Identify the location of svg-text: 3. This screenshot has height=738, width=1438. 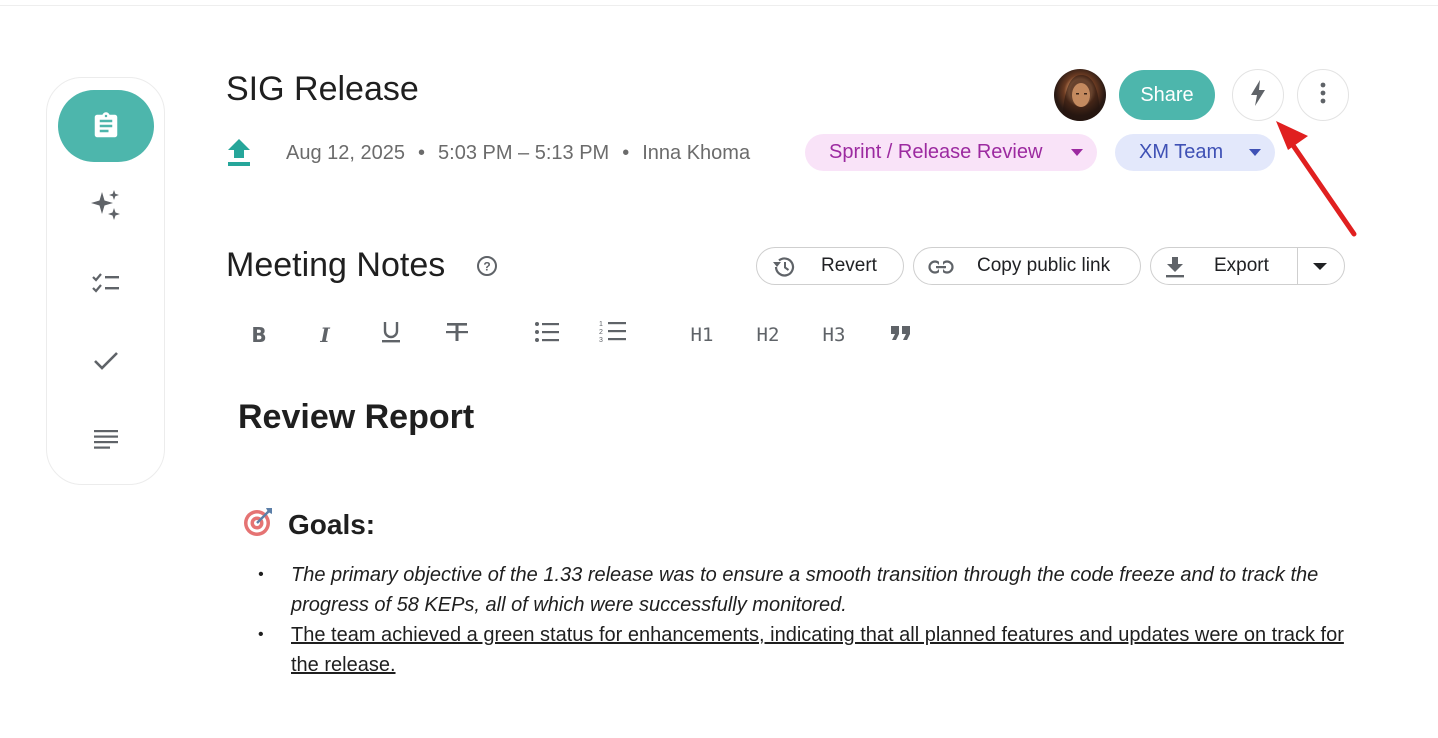
(601, 340).